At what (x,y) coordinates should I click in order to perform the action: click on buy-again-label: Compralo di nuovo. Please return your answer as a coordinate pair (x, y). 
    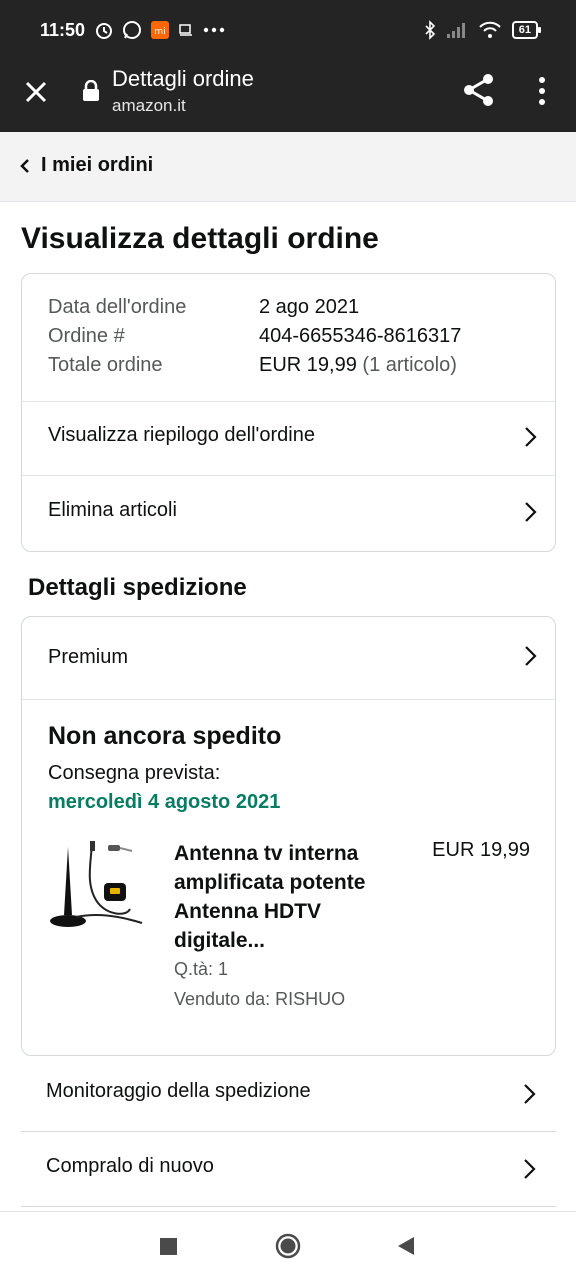
    Looking at the image, I should click on (130, 1166).